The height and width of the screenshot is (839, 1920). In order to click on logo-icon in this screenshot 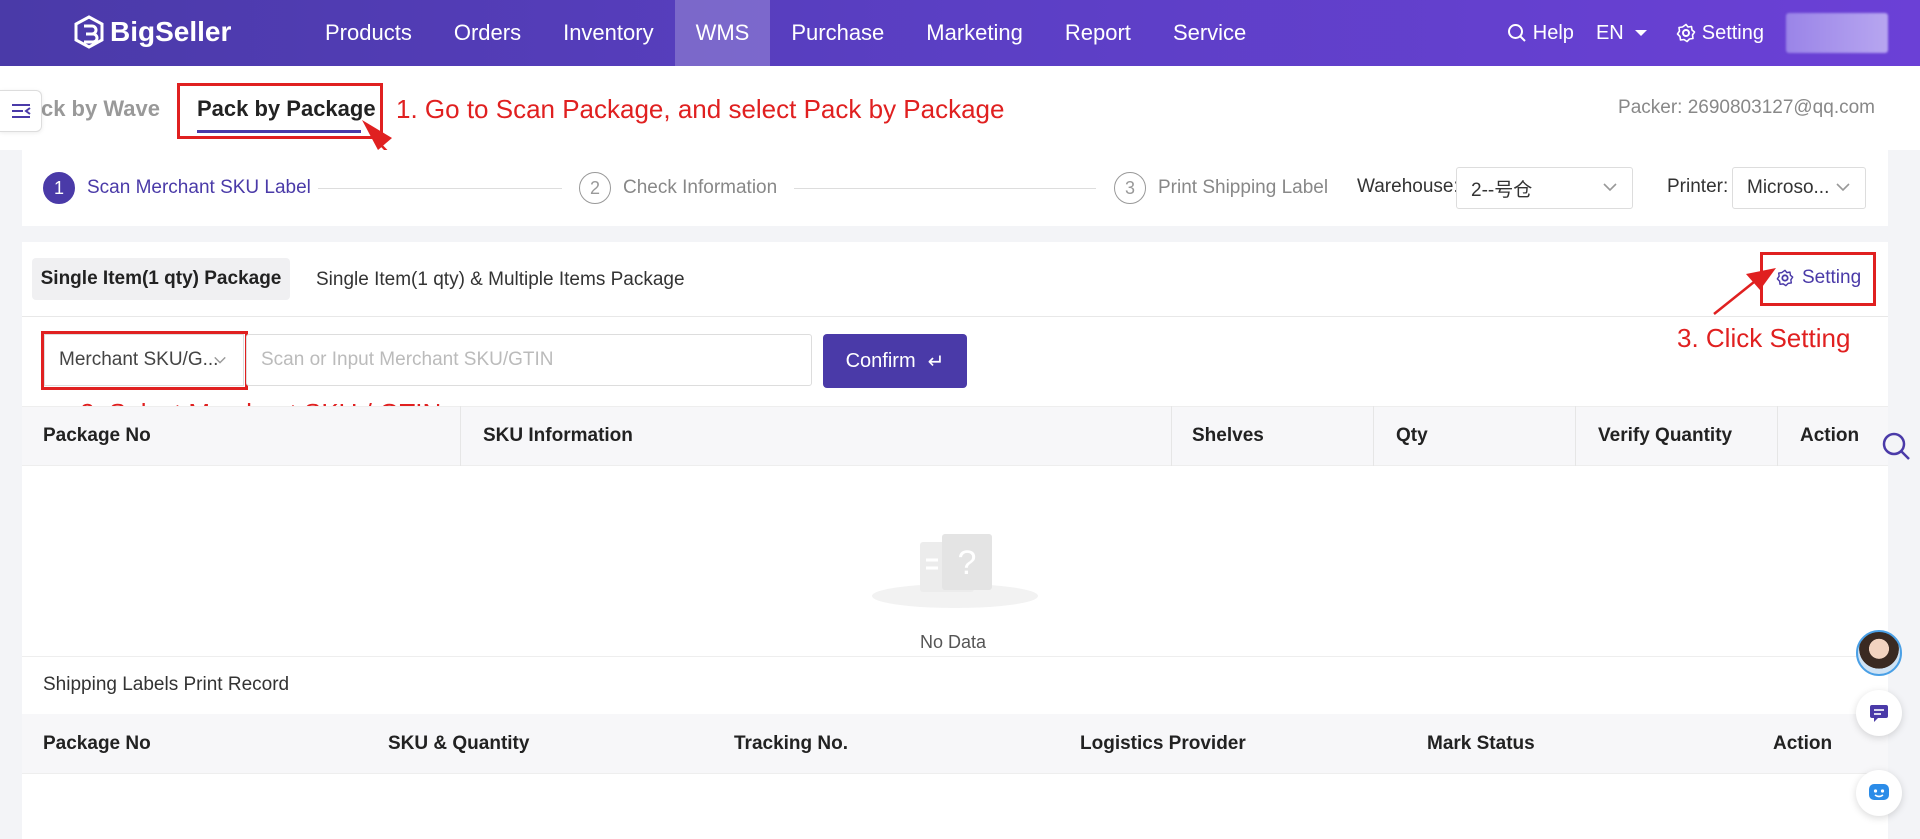, I will do `click(89, 32)`.